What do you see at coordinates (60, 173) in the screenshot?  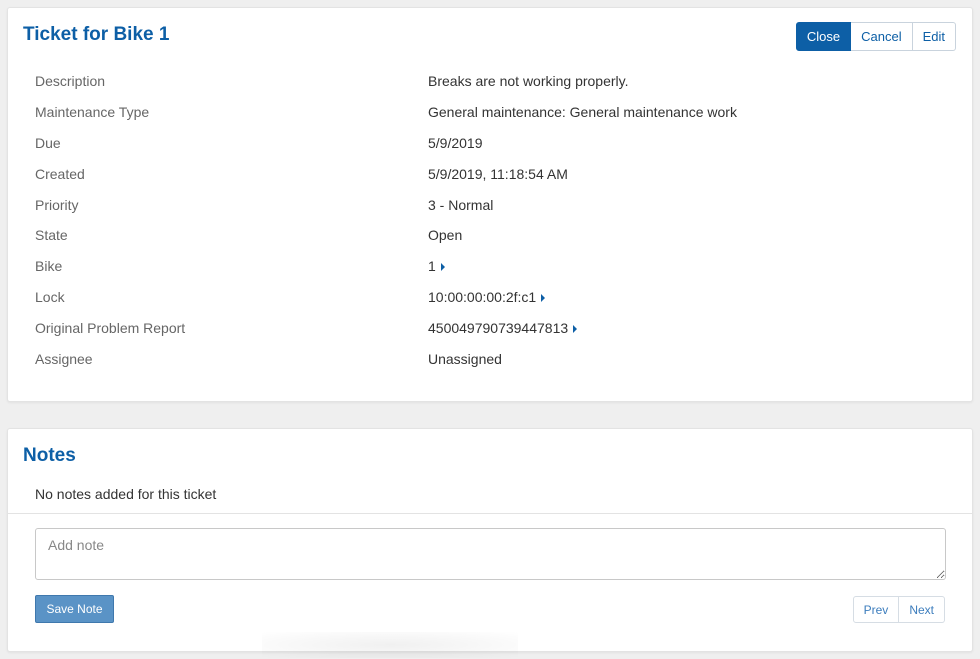 I see `created-label: Created` at bounding box center [60, 173].